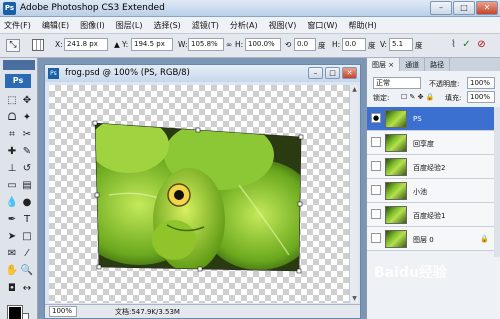 The width and height of the screenshot is (500, 319). I want to click on scroll-up-icon: ▲, so click(354, 89).